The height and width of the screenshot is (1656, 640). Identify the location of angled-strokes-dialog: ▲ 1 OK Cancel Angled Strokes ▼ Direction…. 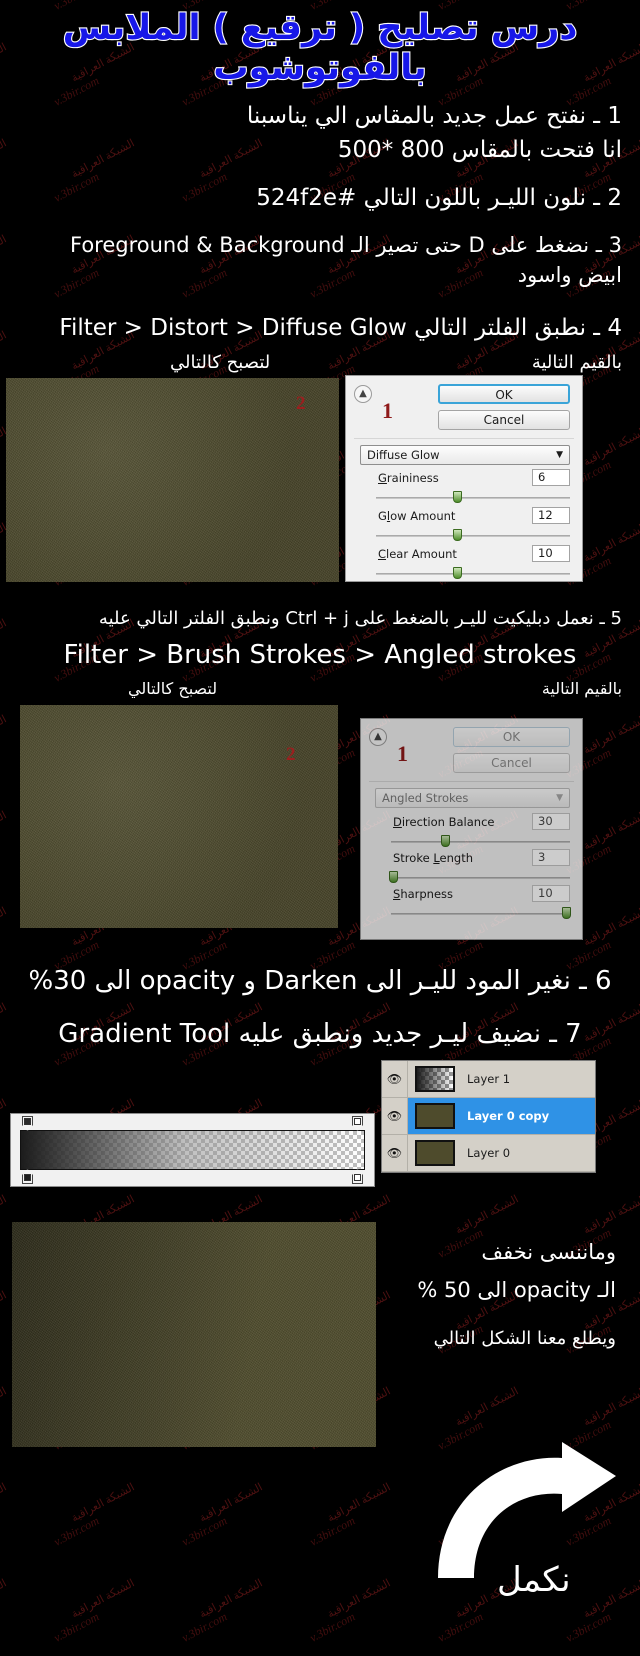
(471, 829).